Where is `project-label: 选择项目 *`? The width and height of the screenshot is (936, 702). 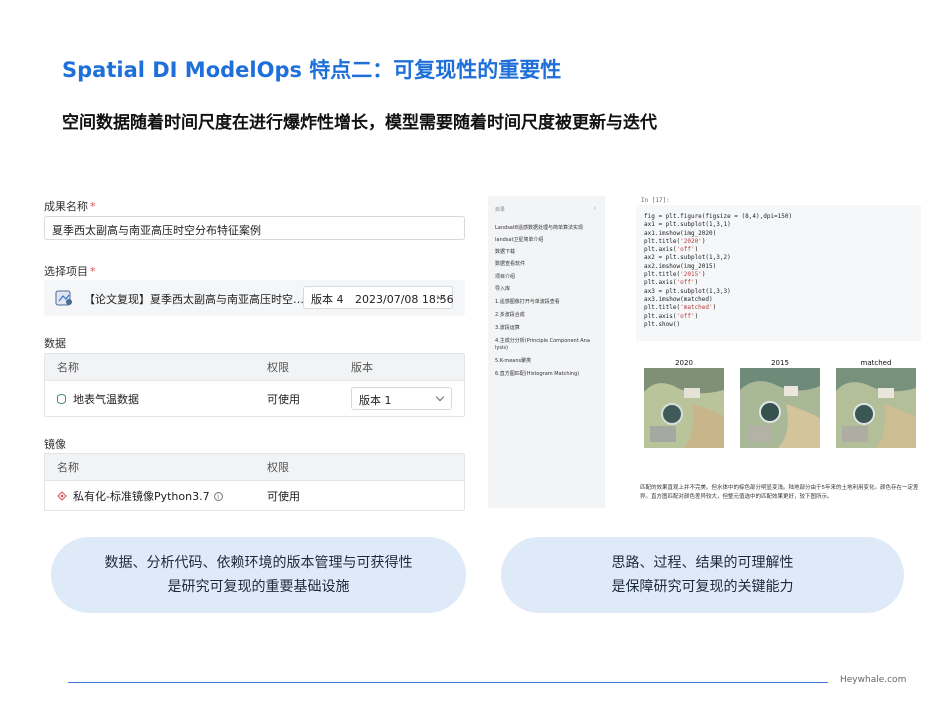 project-label: 选择项目 * is located at coordinates (70, 271).